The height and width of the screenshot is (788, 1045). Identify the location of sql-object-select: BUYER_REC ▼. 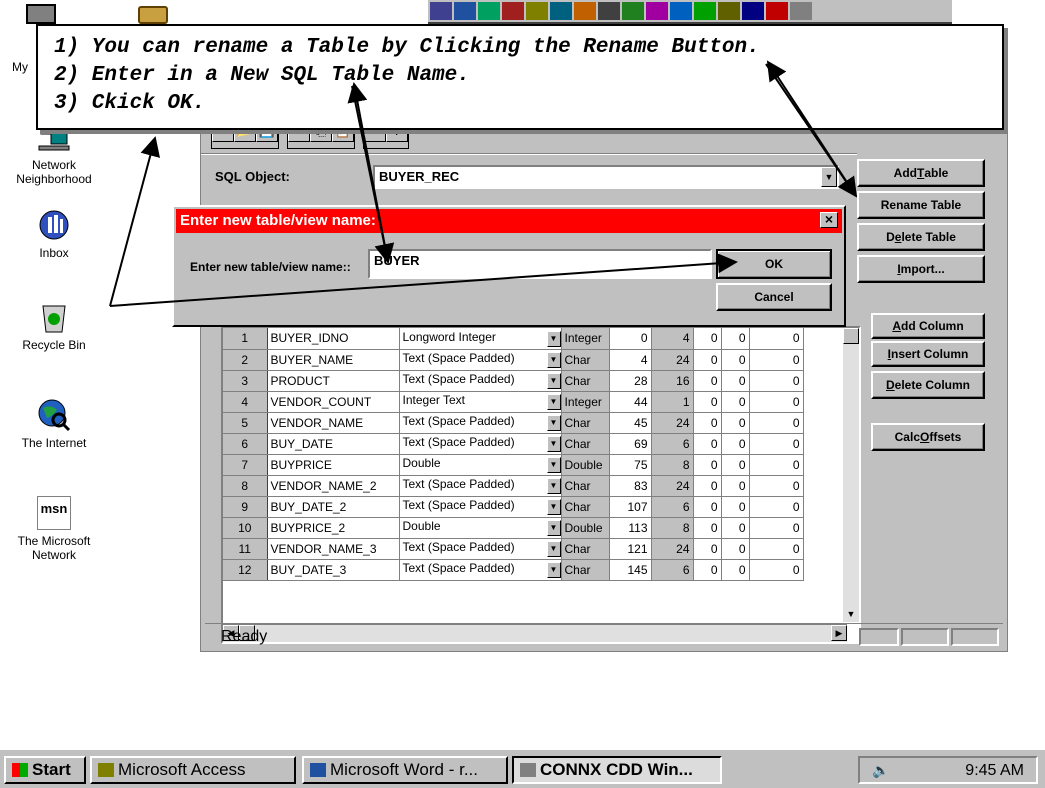
(606, 177).